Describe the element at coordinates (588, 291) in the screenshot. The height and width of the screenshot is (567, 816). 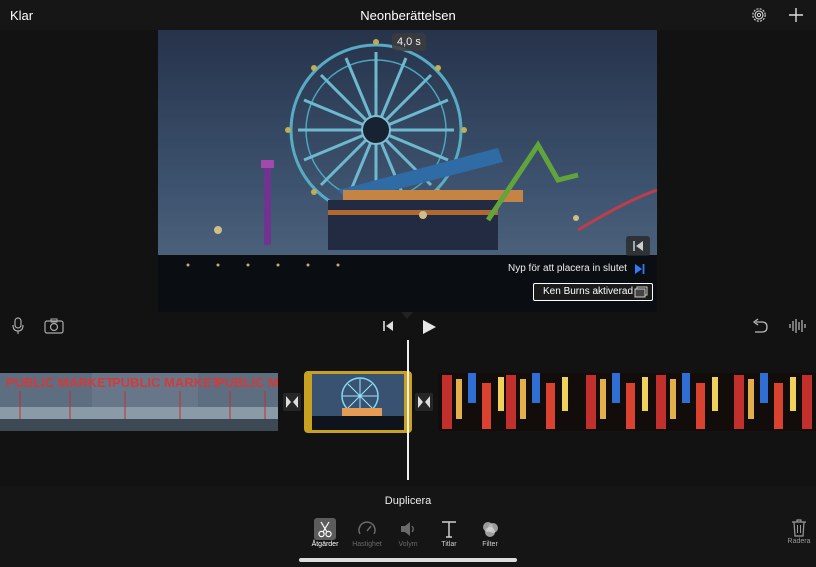
I see `ken-burns-label: Ken Burns aktiverad` at that location.